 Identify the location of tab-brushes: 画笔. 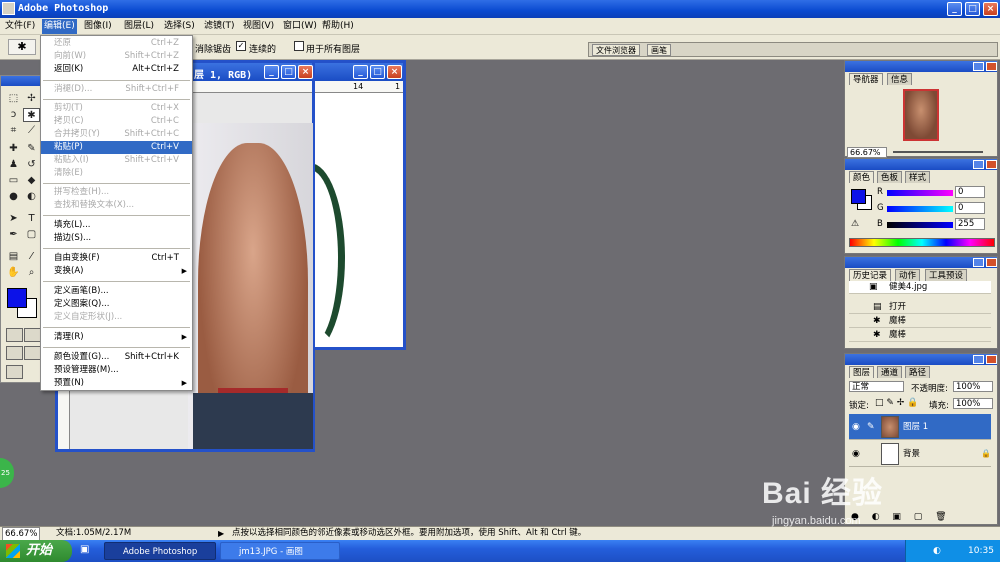
(659, 50).